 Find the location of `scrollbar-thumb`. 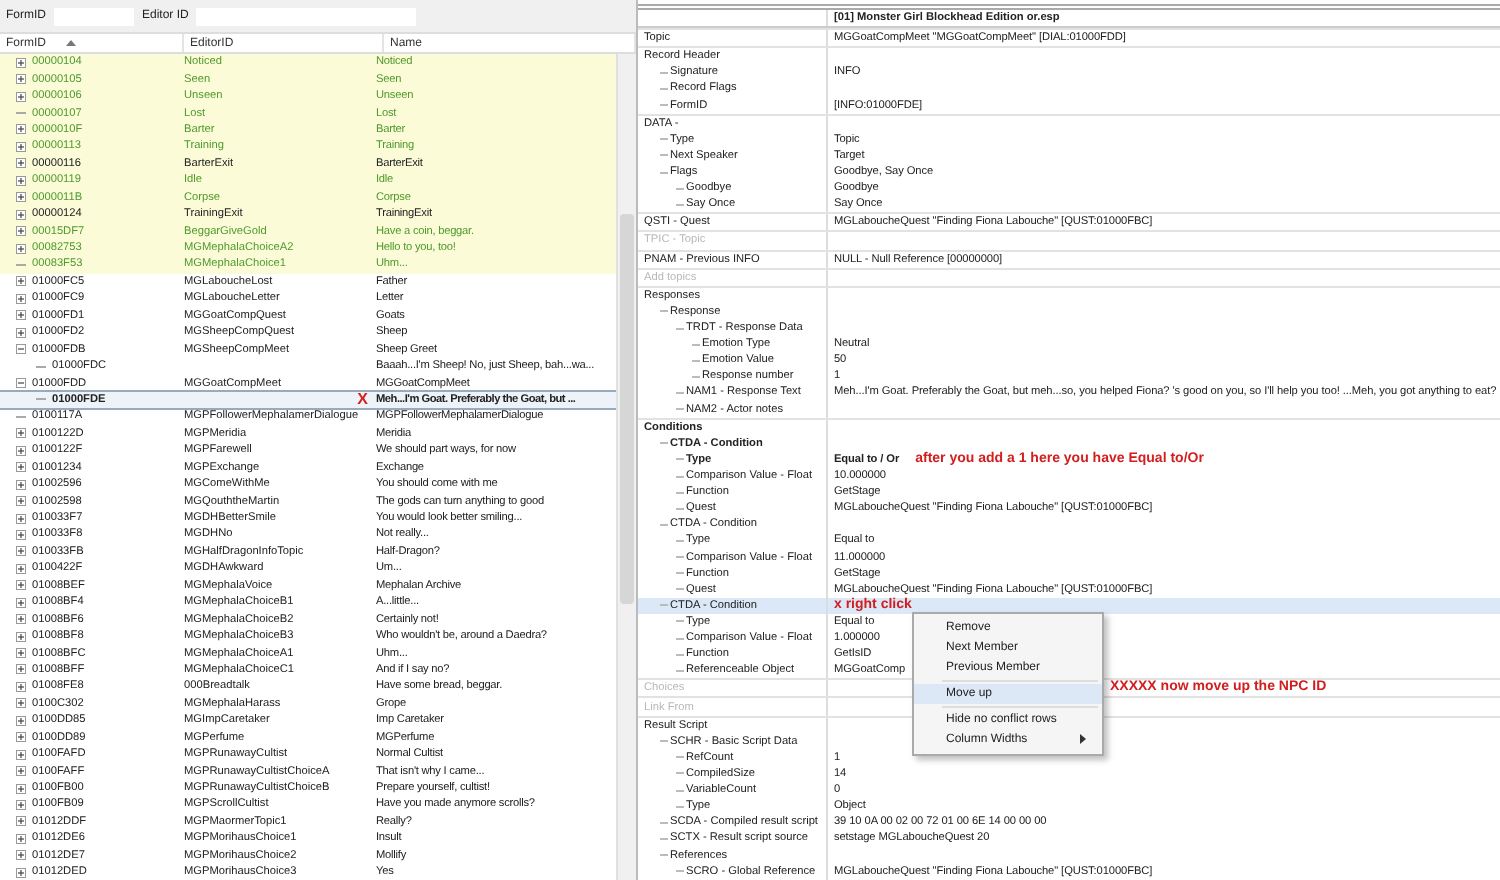

scrollbar-thumb is located at coordinates (627, 409).